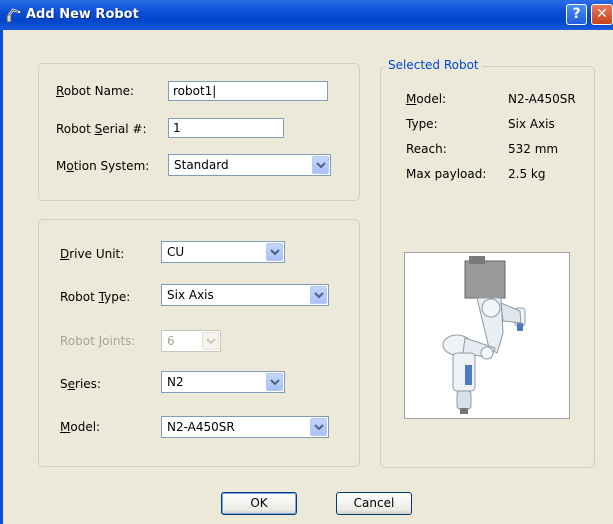 The width and height of the screenshot is (613, 524). What do you see at coordinates (426, 99) in the screenshot?
I see `selected-model-label: Model:` at bounding box center [426, 99].